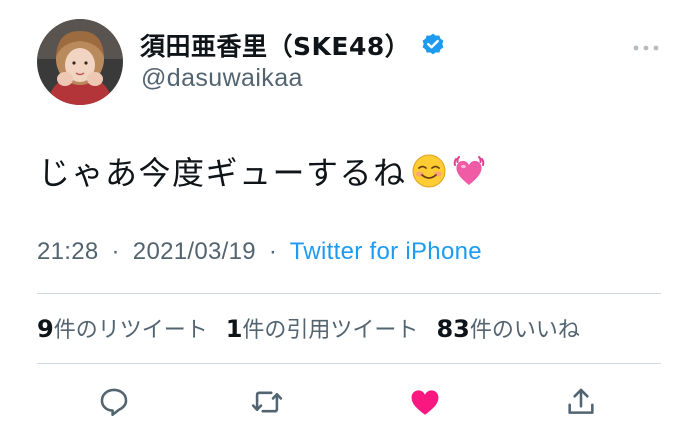 This screenshot has height=427, width=680. I want to click on user-handle: @dasuwaikaa, so click(222, 78).